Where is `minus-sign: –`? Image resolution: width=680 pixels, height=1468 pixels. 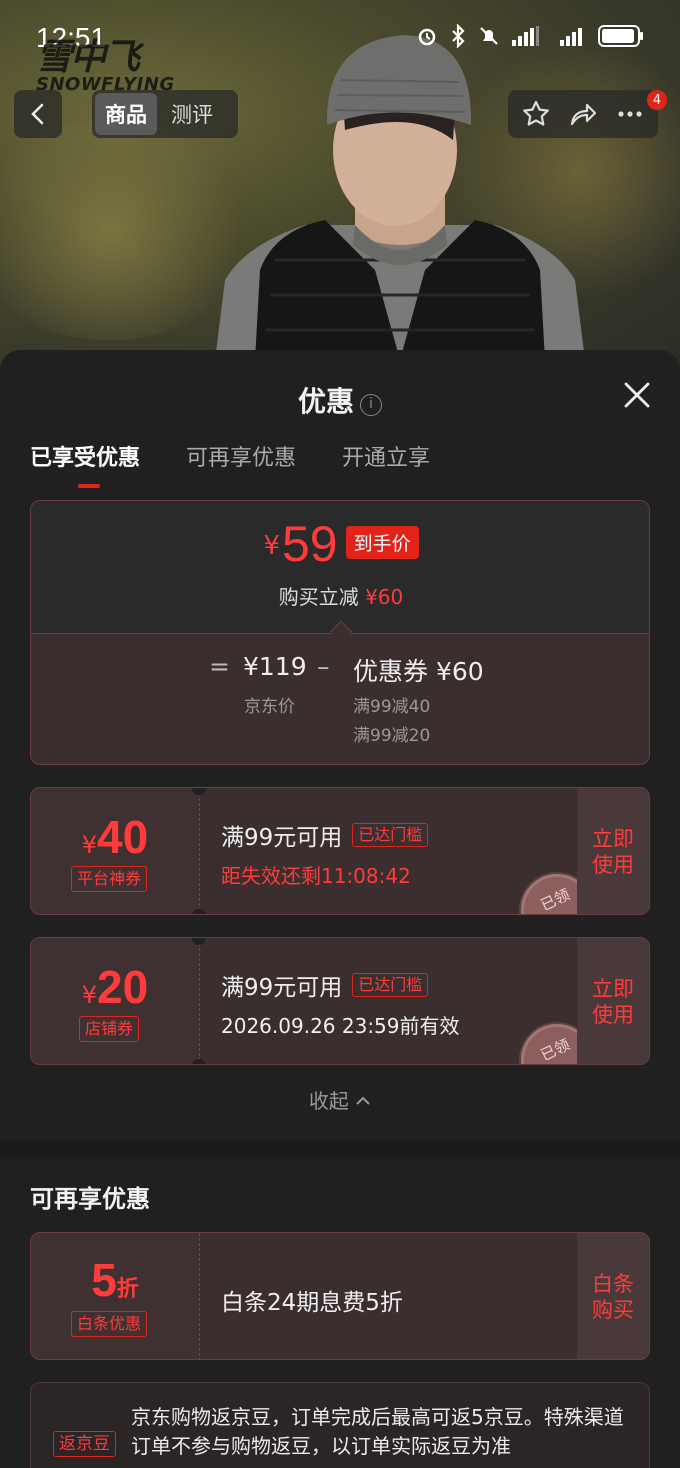 minus-sign: – is located at coordinates (323, 666).